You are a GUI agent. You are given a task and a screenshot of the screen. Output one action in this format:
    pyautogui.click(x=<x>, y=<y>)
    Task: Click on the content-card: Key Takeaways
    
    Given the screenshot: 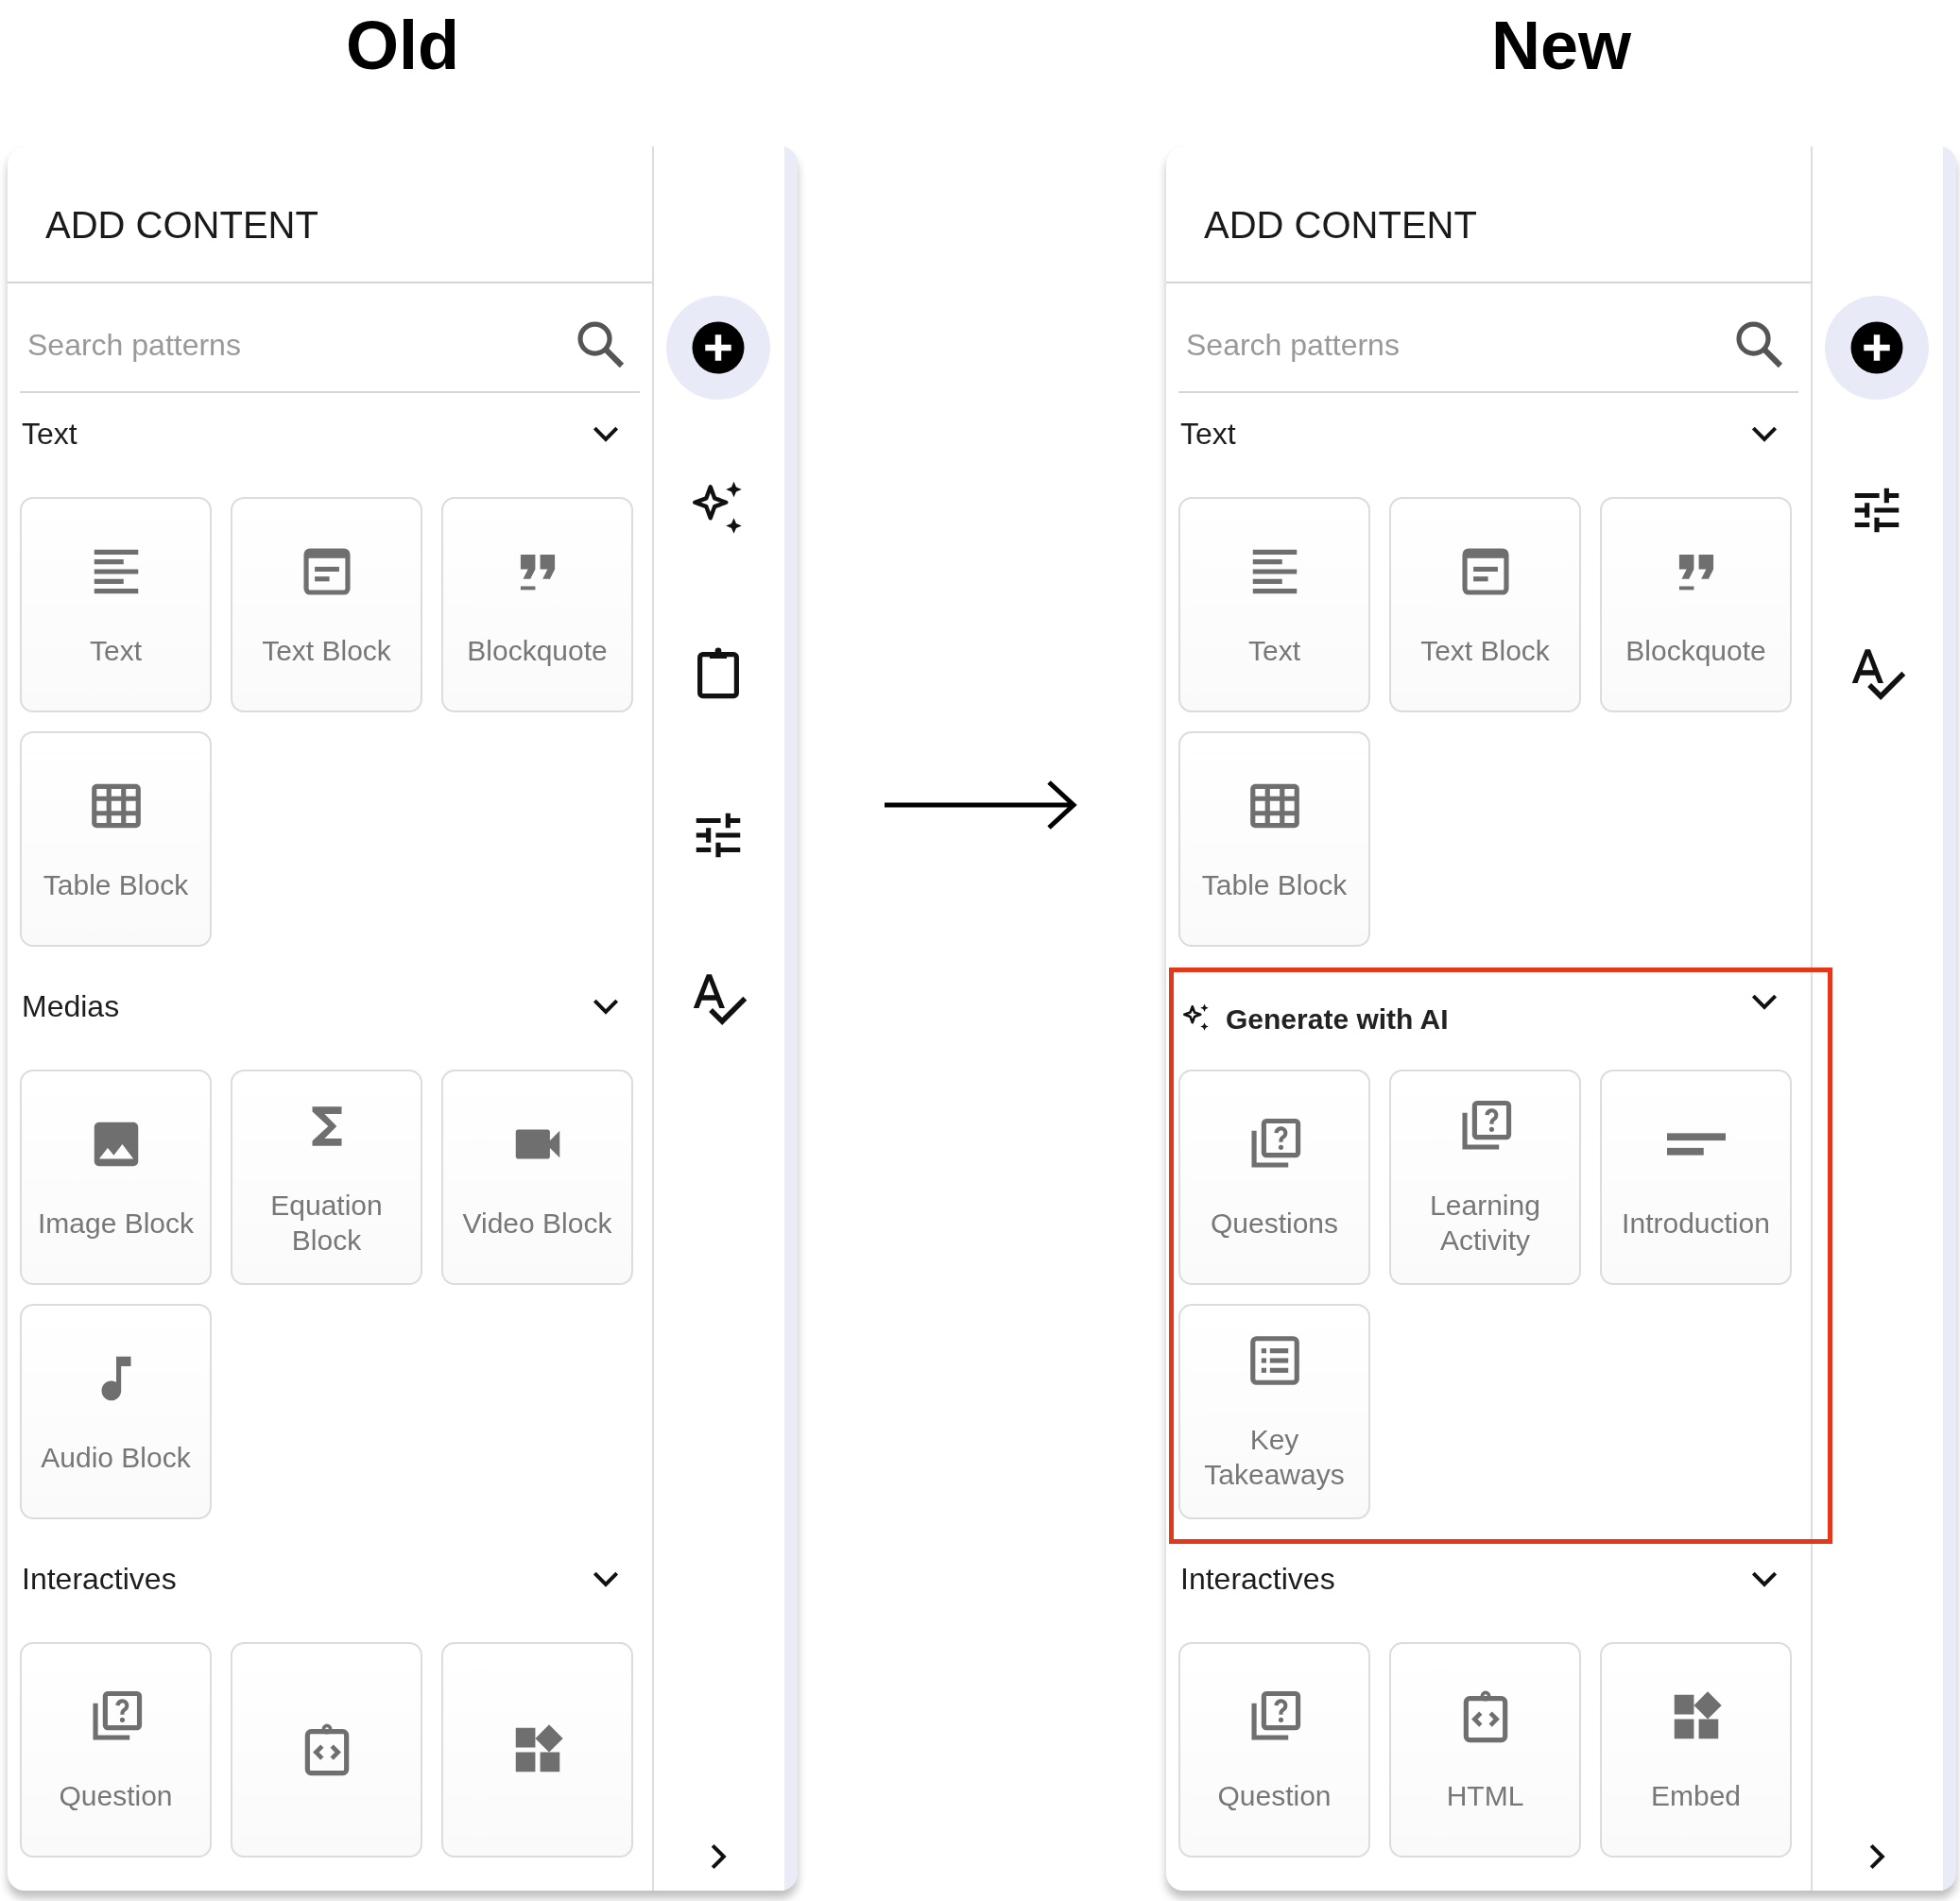 What is the action you would take?
    pyautogui.click(x=1274, y=1411)
    